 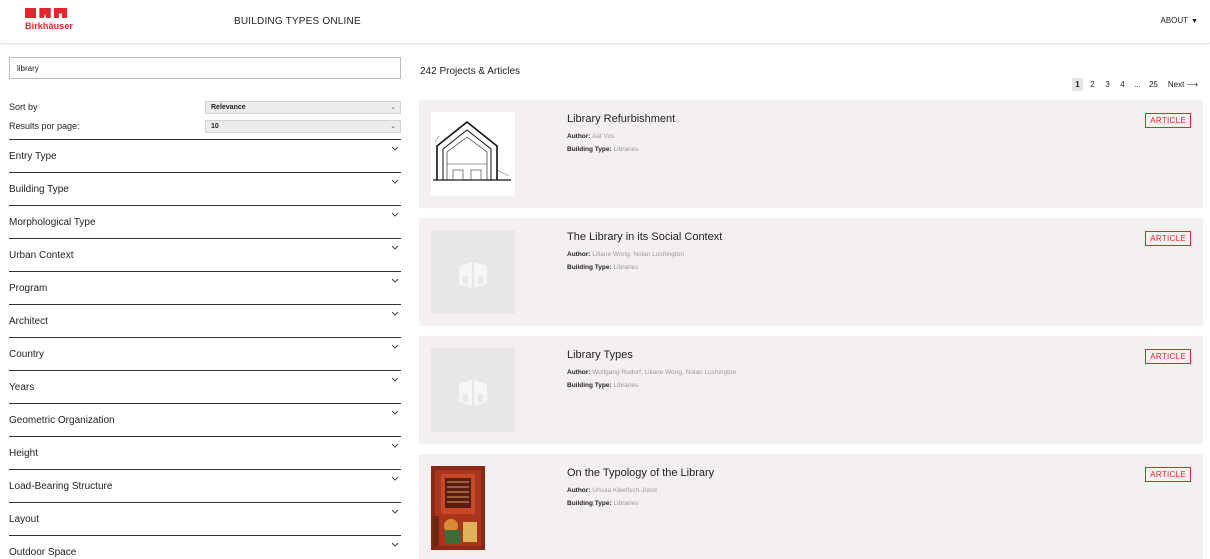 I want to click on filter-country: Country, so click(x=205, y=353).